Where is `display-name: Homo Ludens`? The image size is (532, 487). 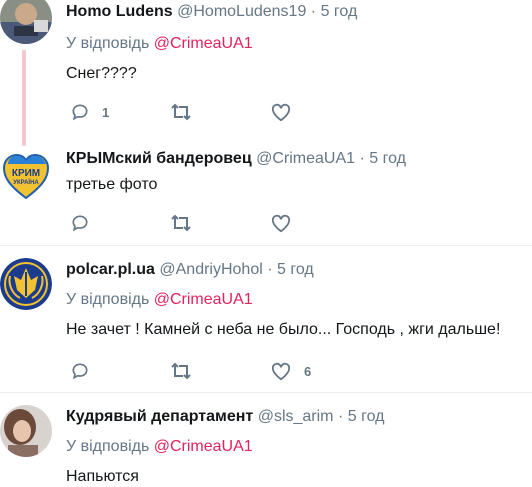
display-name: Homo Ludens is located at coordinates (119, 11).